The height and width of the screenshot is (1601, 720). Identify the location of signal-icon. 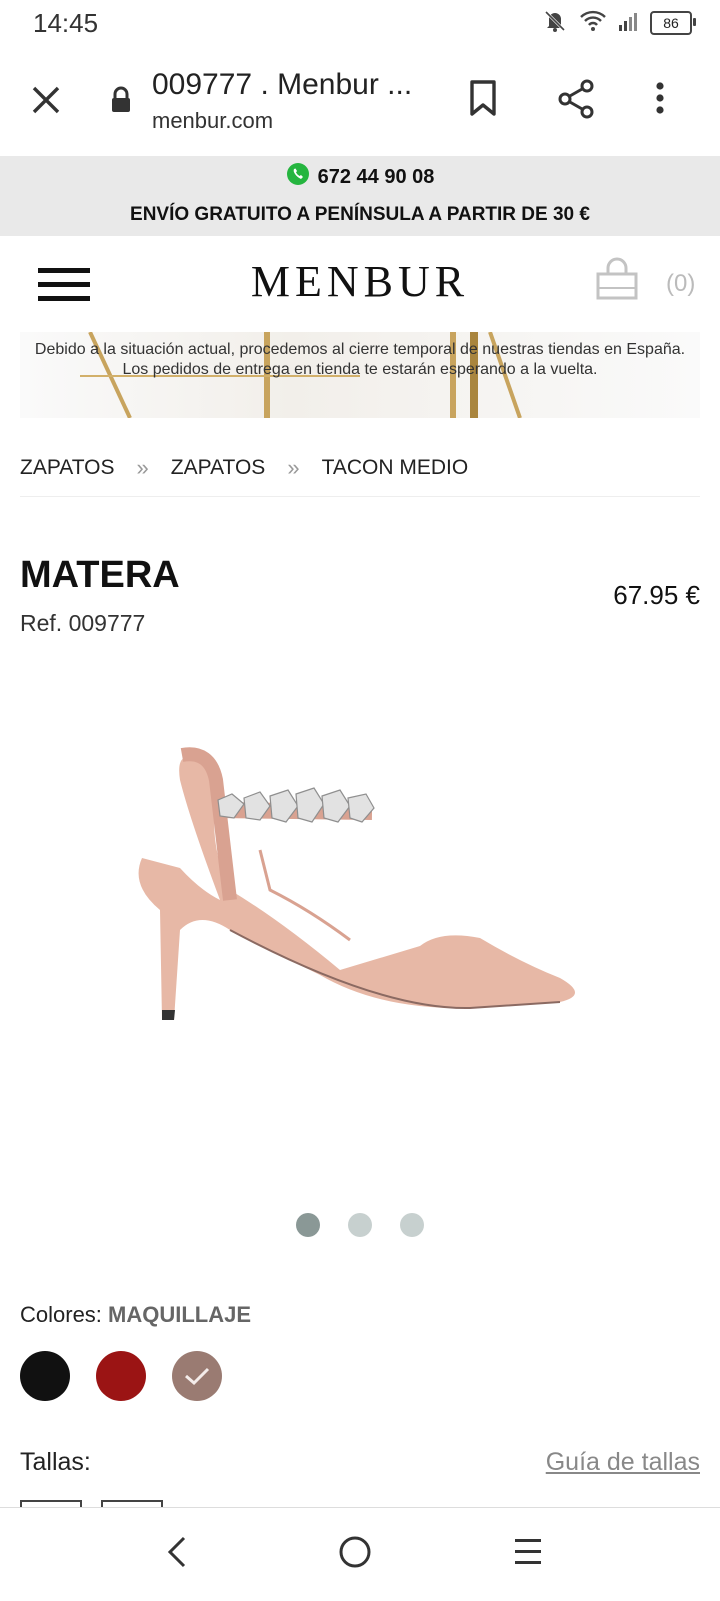
(629, 23).